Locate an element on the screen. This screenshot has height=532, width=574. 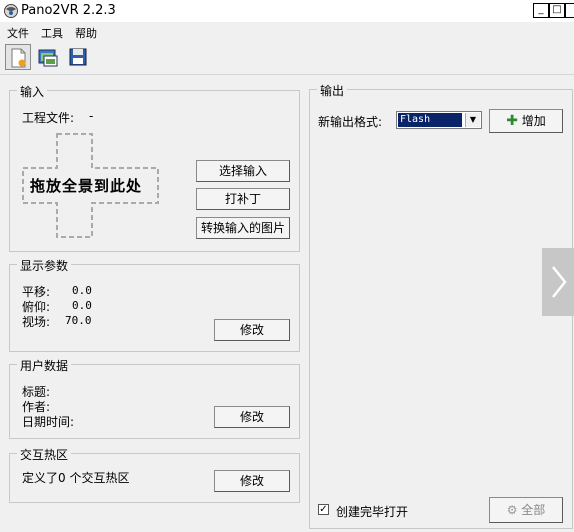
save-project-icon is located at coordinates (78, 57).